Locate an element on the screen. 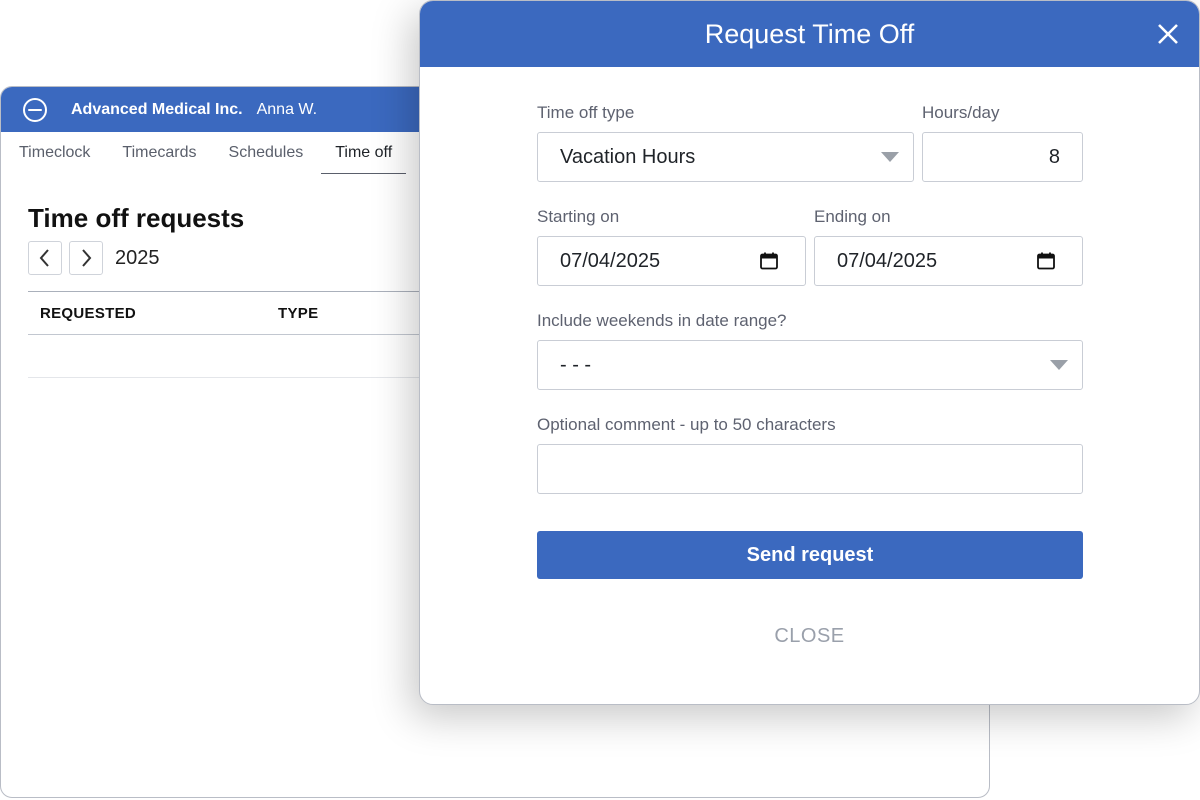 This screenshot has height=800, width=1200. starting-on-value: 07/04/2025 is located at coordinates (610, 260).